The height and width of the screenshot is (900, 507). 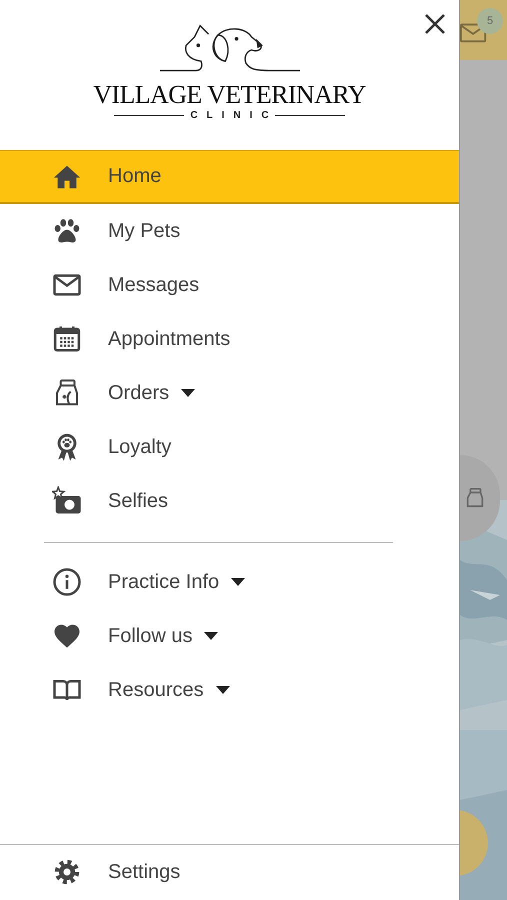 I want to click on menu-item: Home, so click(x=229, y=177).